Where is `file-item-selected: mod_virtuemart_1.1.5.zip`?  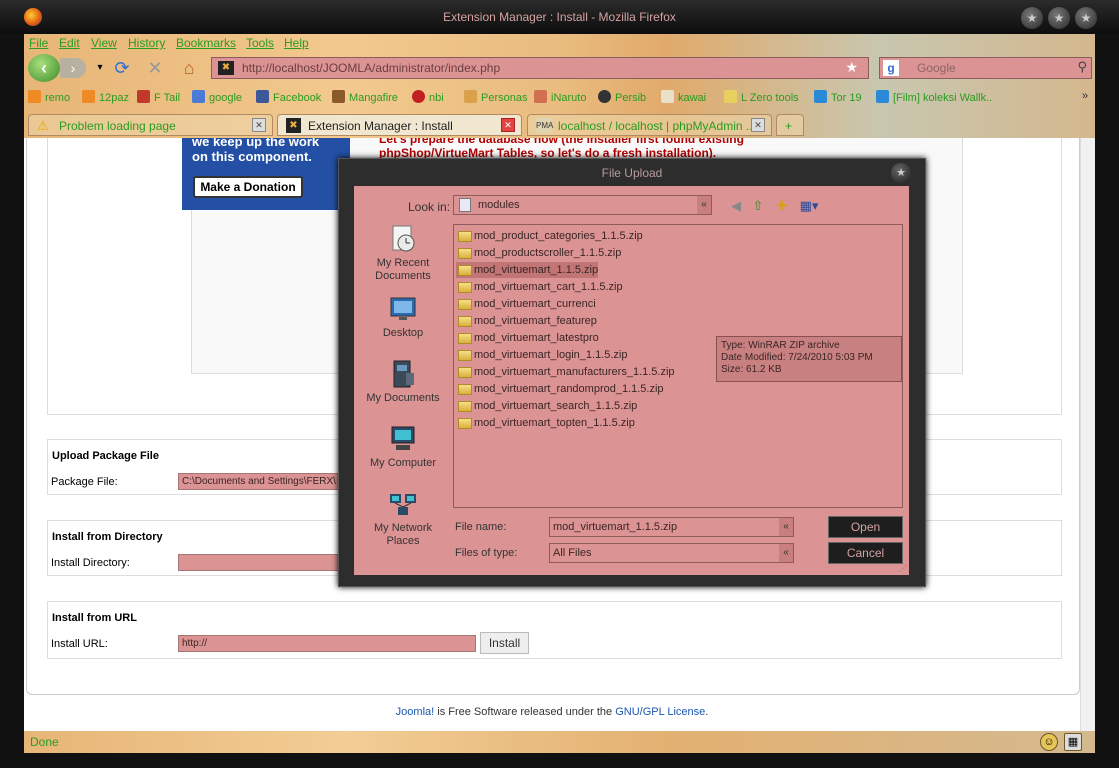
file-item-selected: mod_virtuemart_1.1.5.zip is located at coordinates (527, 270).